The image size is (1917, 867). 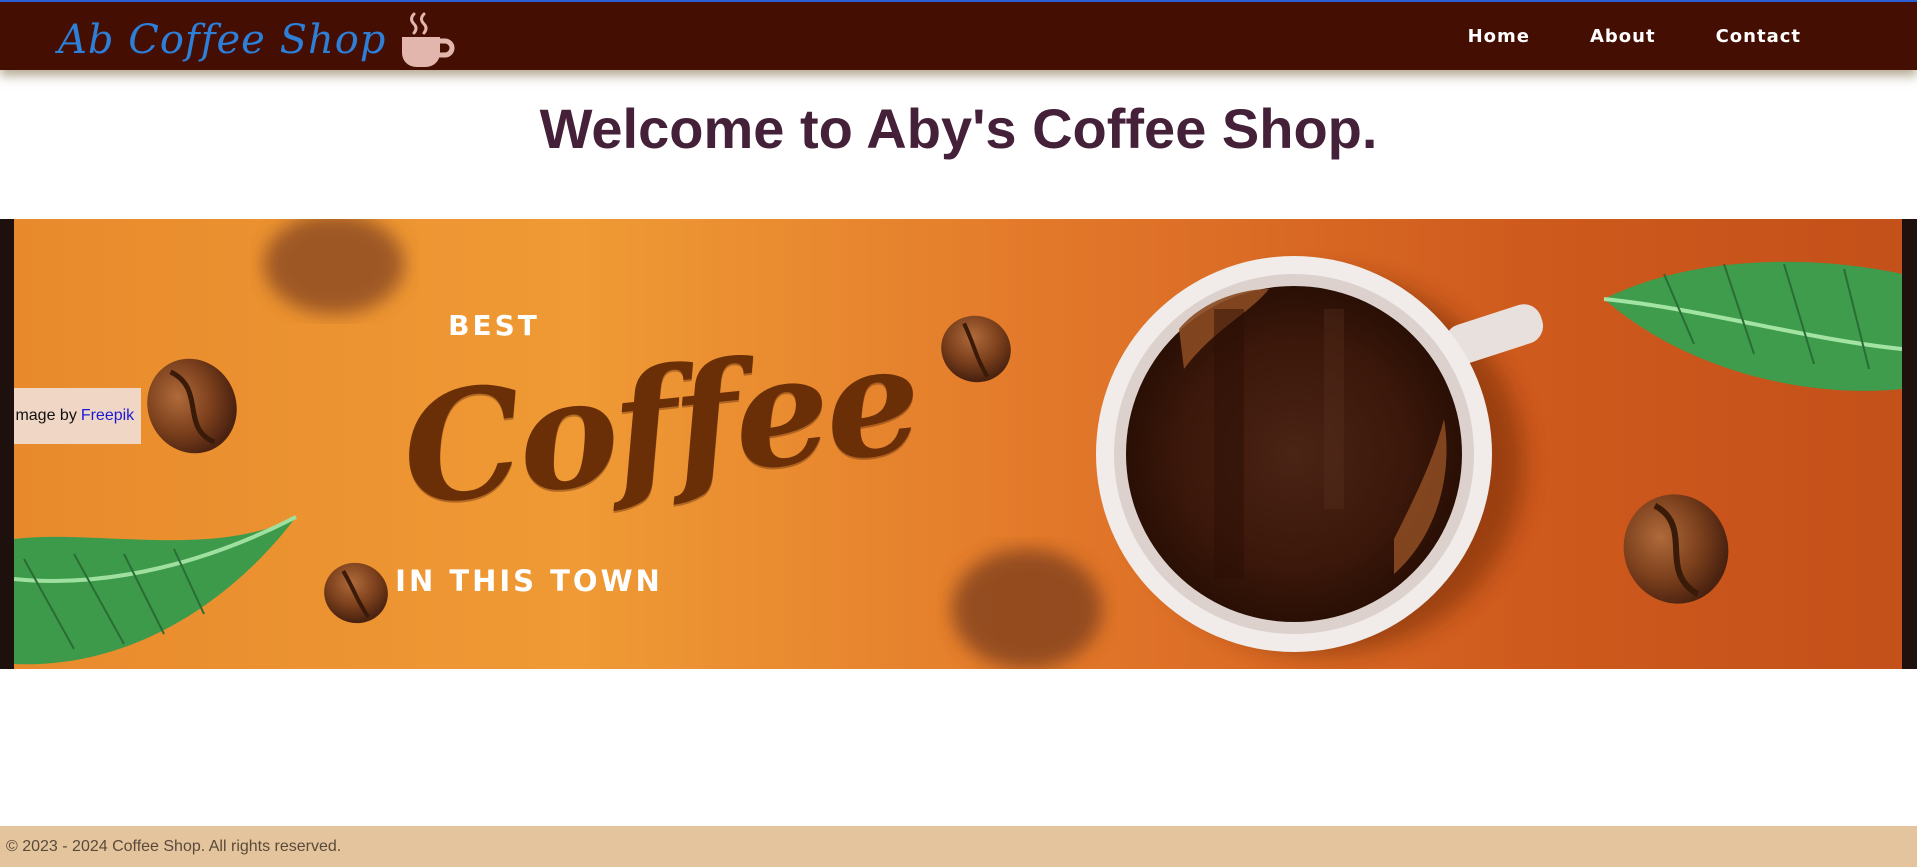 I want to click on leaf-right, so click(x=1752, y=326).